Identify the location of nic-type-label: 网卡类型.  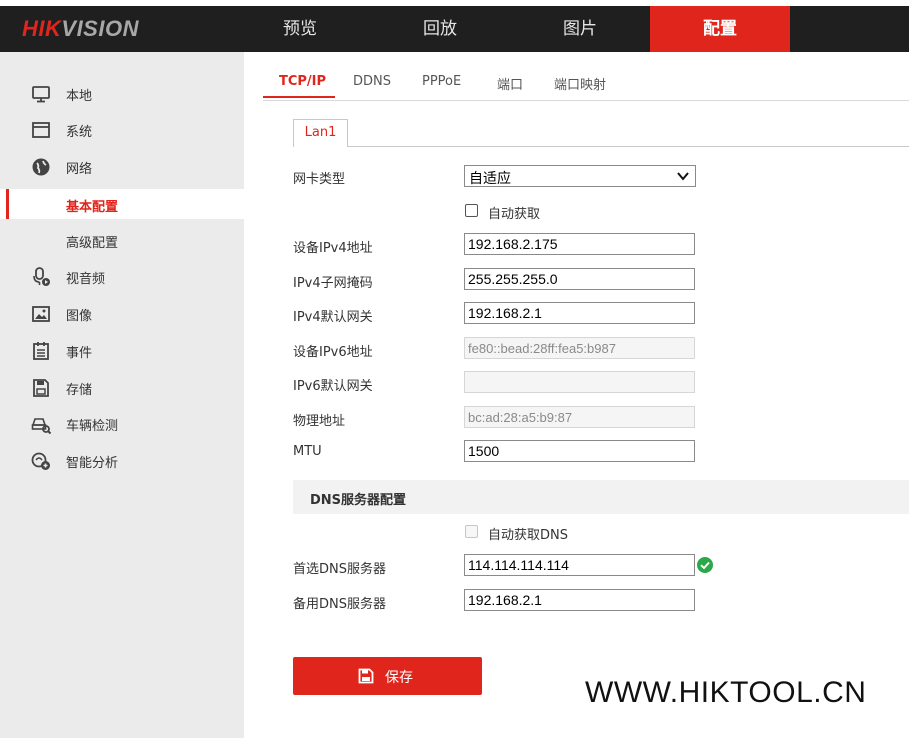
(319, 179).